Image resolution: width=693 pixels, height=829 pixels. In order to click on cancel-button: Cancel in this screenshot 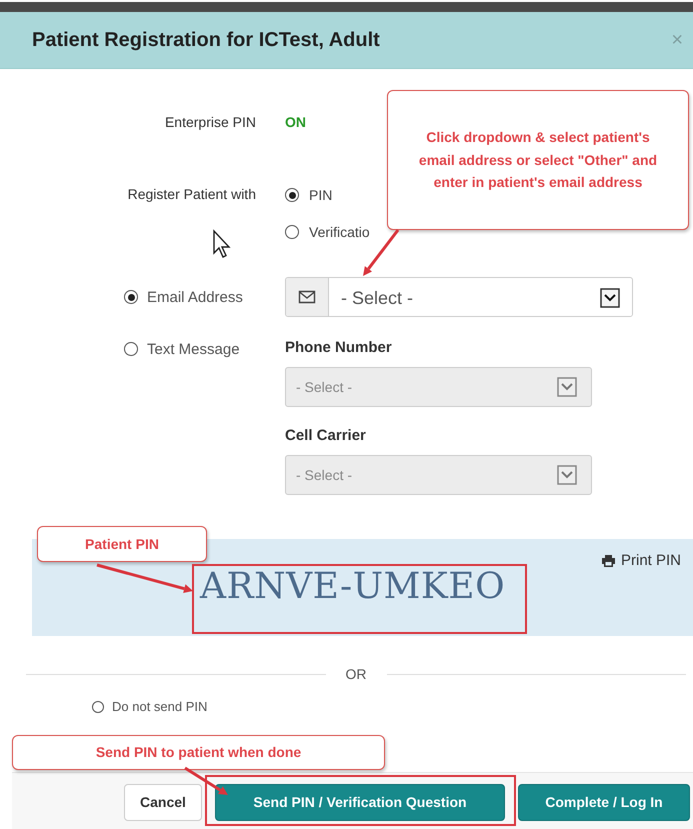, I will do `click(163, 802)`.